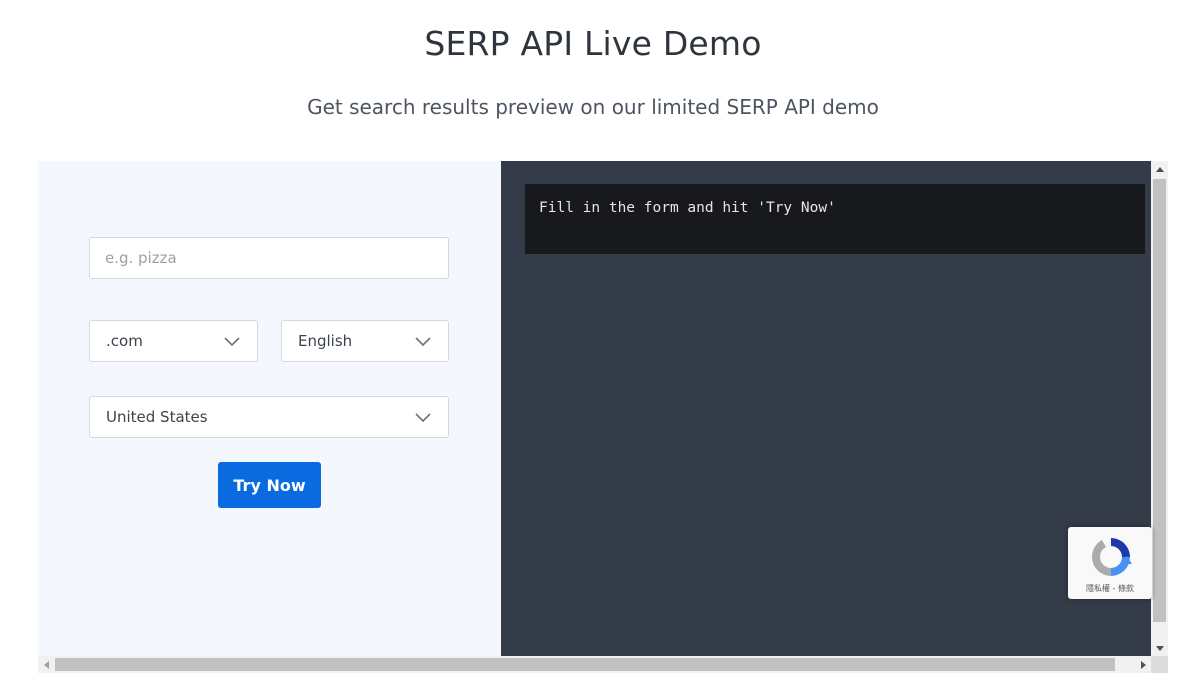 This screenshot has height=695, width=1186. What do you see at coordinates (365, 341) in the screenshot?
I see `language-select: English` at bounding box center [365, 341].